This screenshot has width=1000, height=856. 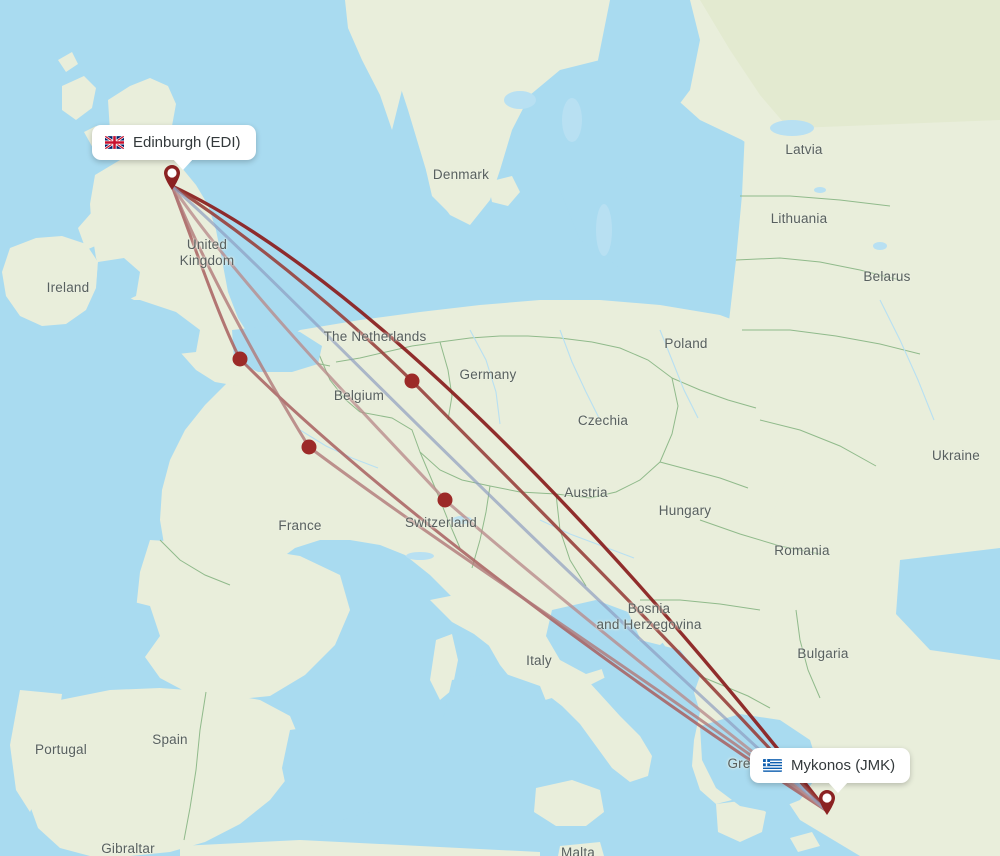 I want to click on waypoint-paris, so click(x=309, y=447).